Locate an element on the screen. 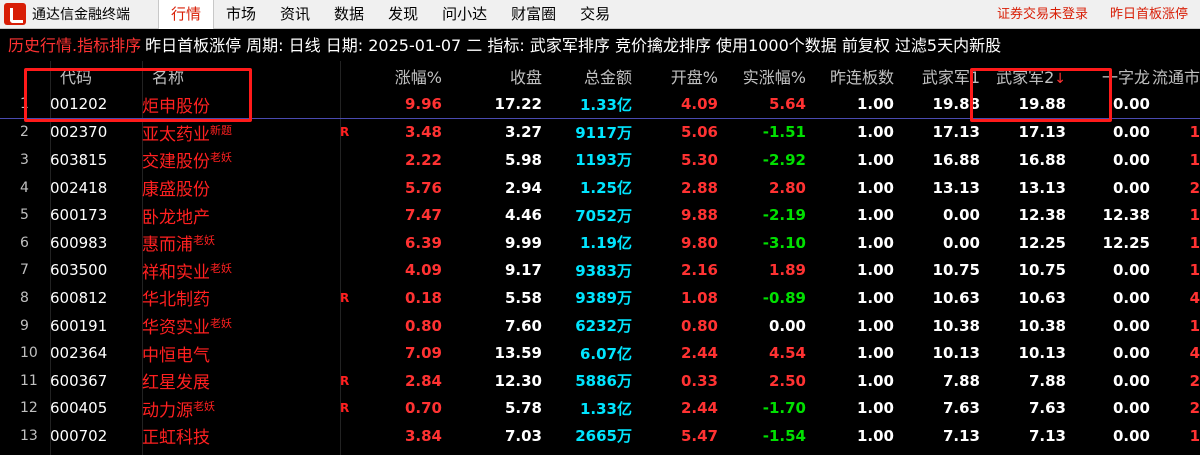  menu-item-wealth: 财富圈 is located at coordinates (533, 14).